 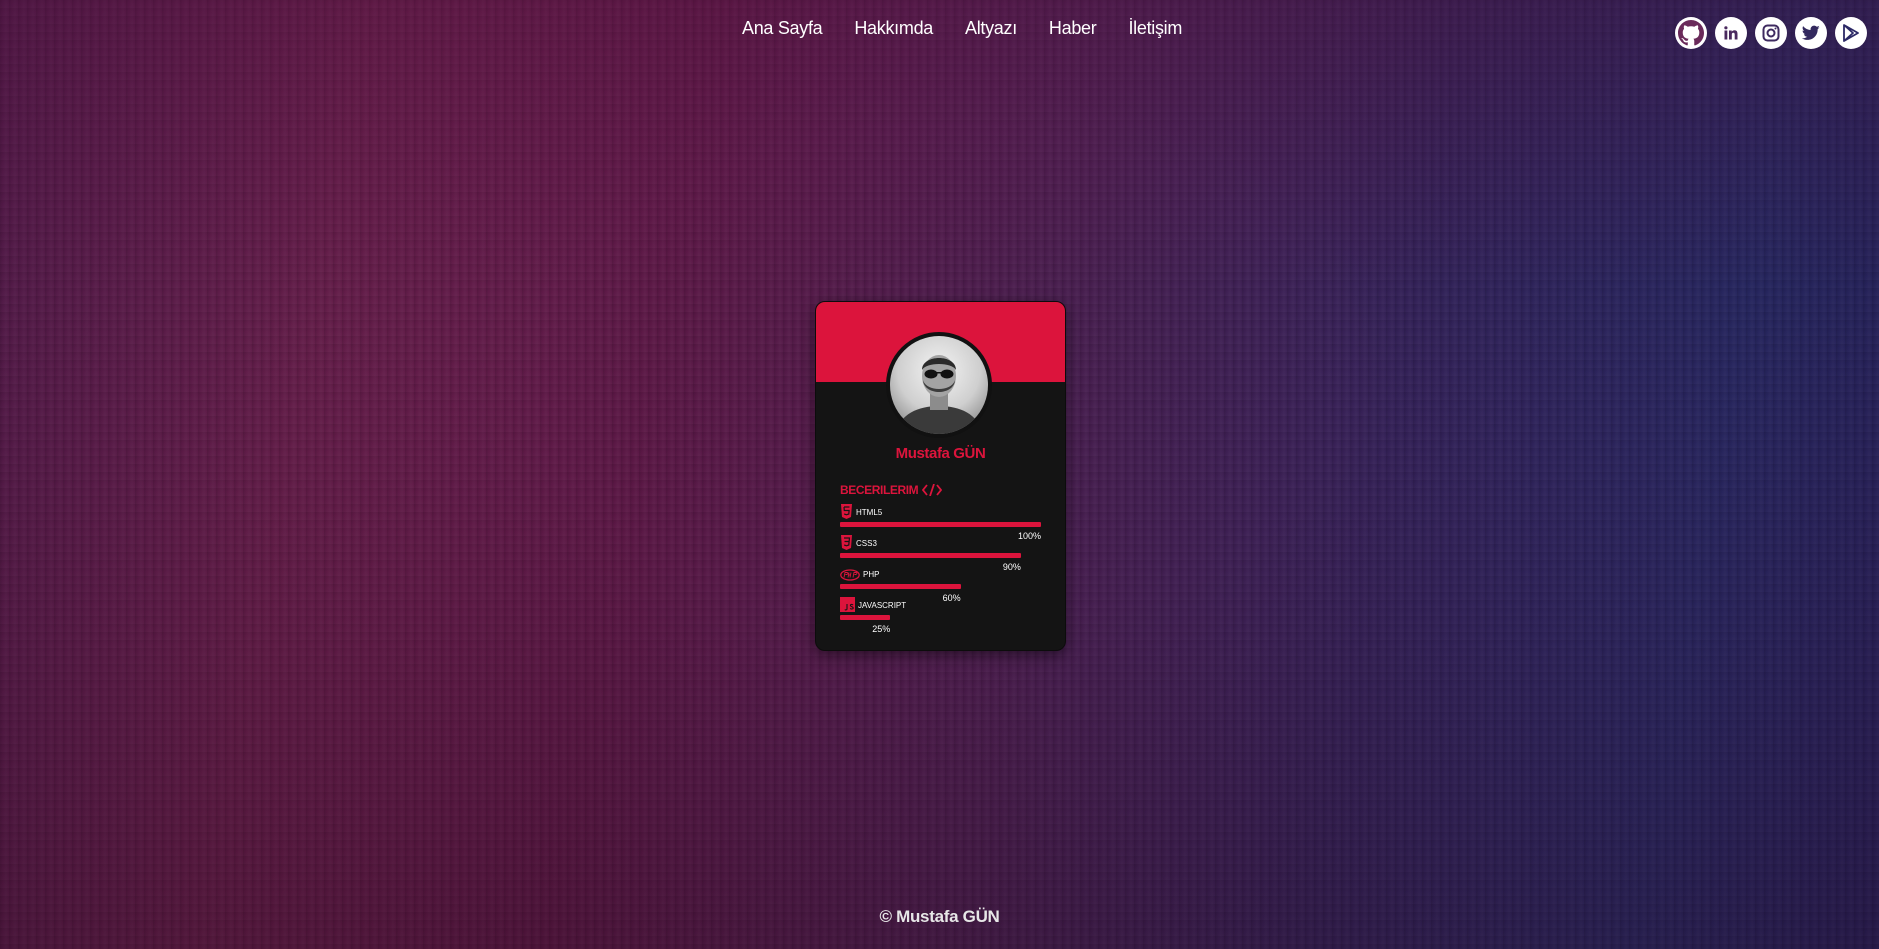 I want to click on nav-link-news: Haber, so click(x=1073, y=28).